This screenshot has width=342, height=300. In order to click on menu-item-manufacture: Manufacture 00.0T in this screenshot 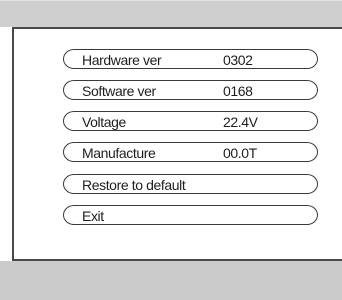, I will do `click(190, 152)`.